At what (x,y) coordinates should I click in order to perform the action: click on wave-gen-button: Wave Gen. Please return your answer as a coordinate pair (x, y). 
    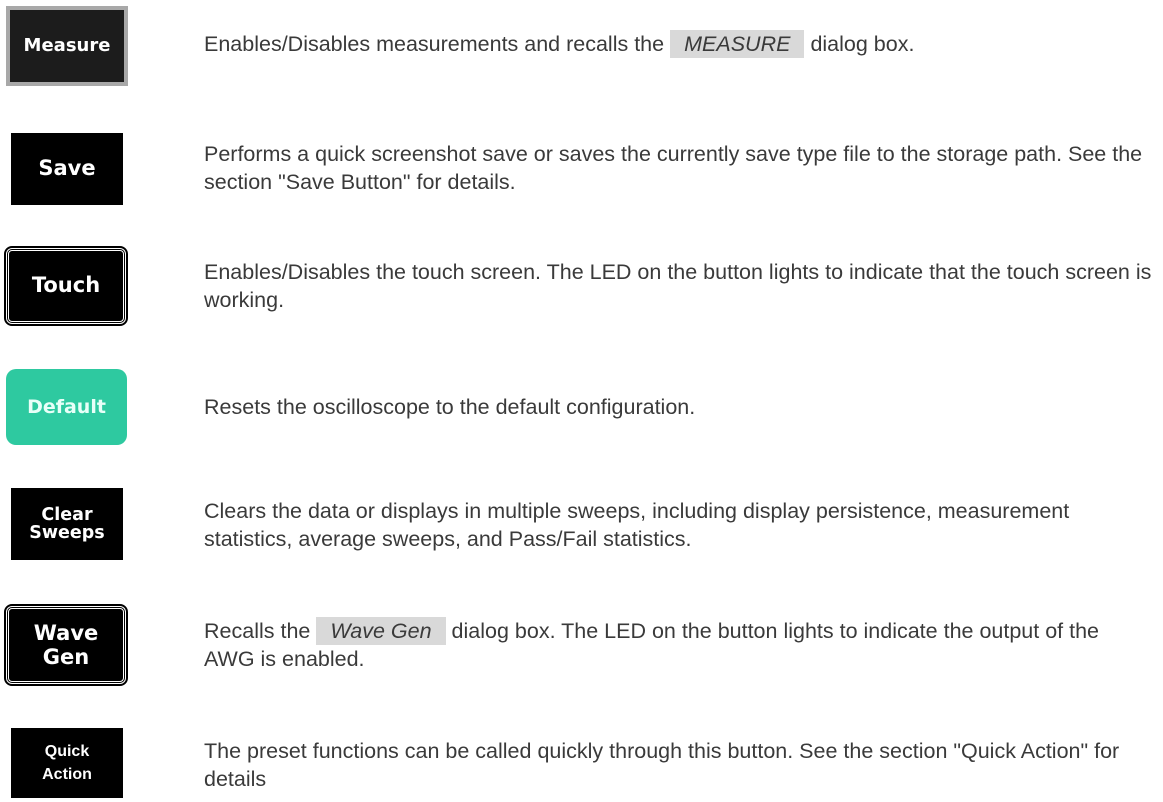
    Looking at the image, I should click on (66, 645).